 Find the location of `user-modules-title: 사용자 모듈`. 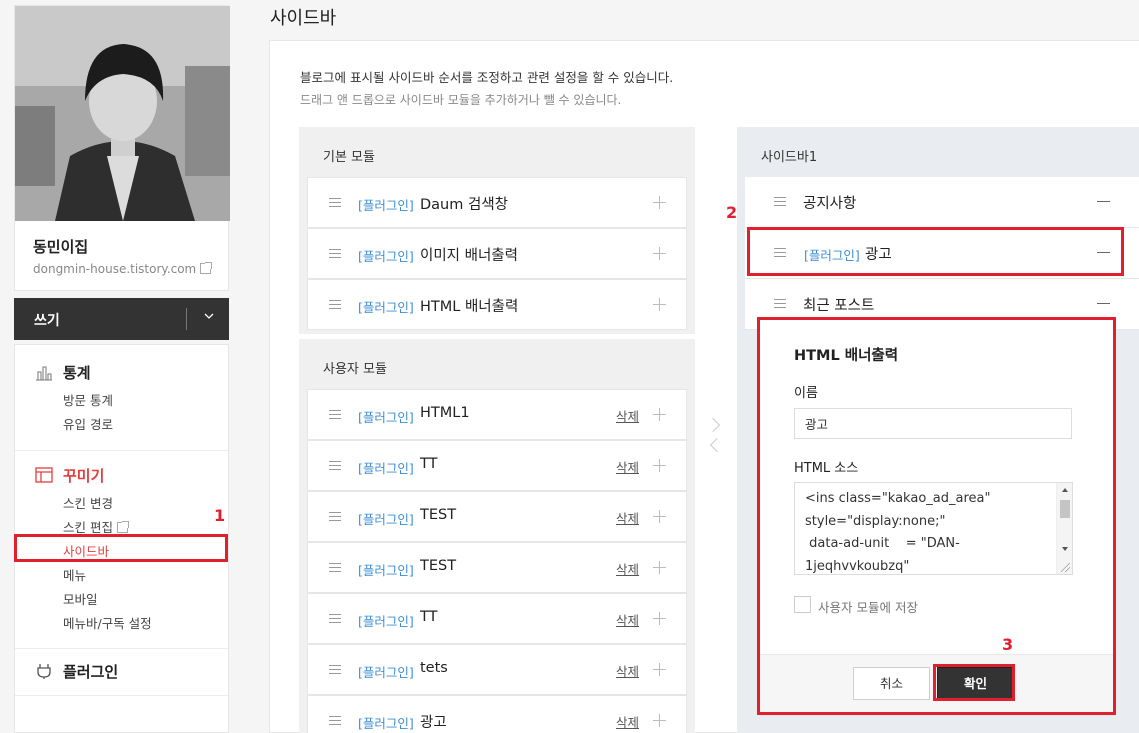

user-modules-title: 사용자 모듈 is located at coordinates (355, 369).